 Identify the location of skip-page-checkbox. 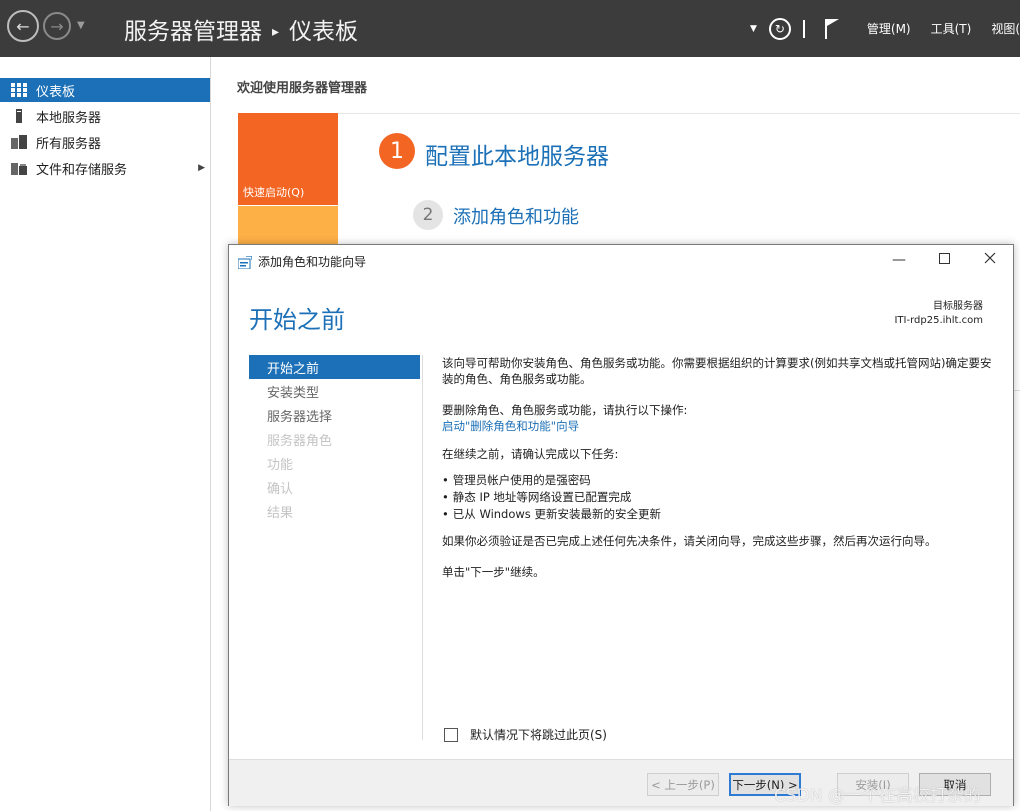
(451, 734).